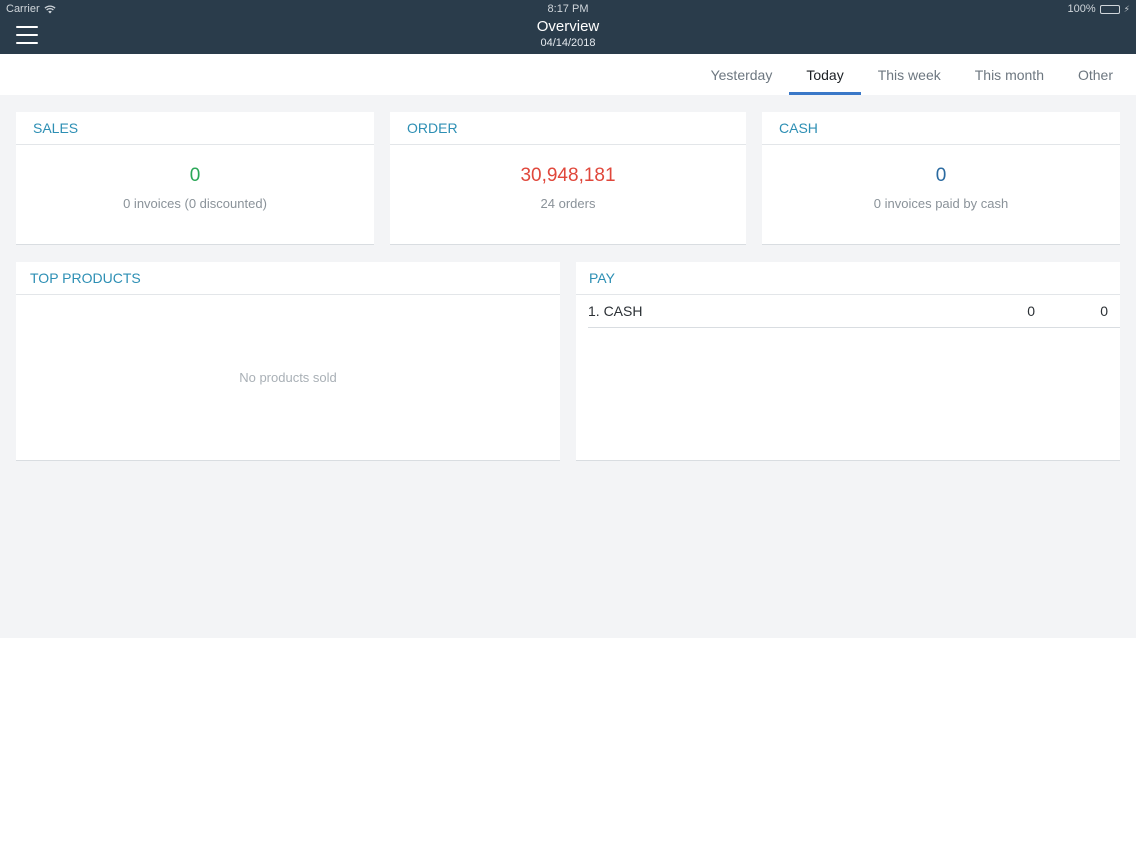 The width and height of the screenshot is (1136, 852). Describe the element at coordinates (288, 377) in the screenshot. I see `no-products-message: No products sold` at that location.